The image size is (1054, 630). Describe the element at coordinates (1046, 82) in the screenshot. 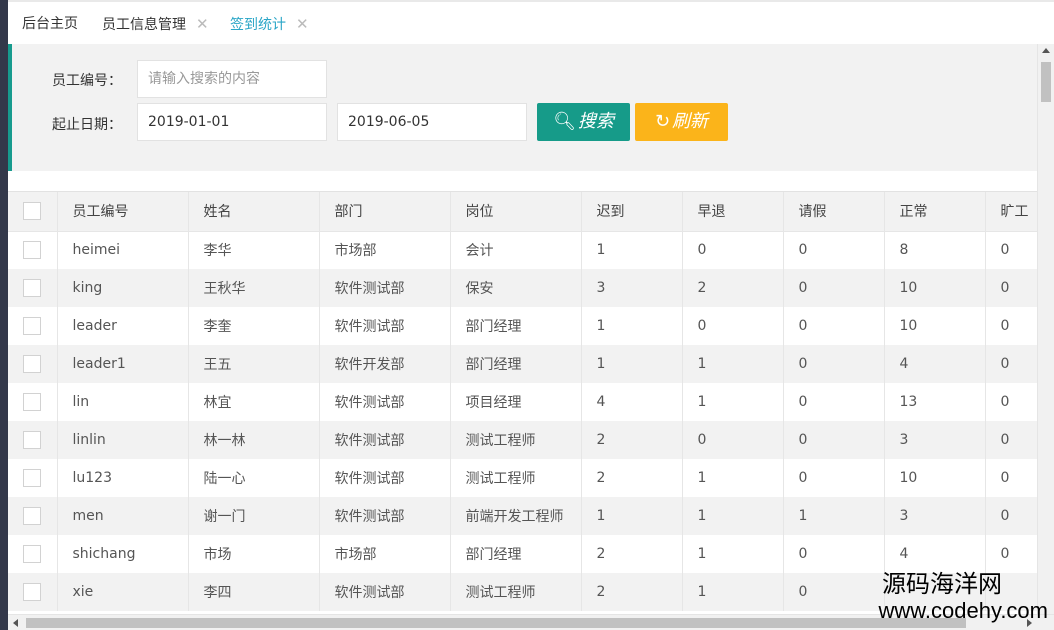

I see `vertical-scroll-thumb` at that location.